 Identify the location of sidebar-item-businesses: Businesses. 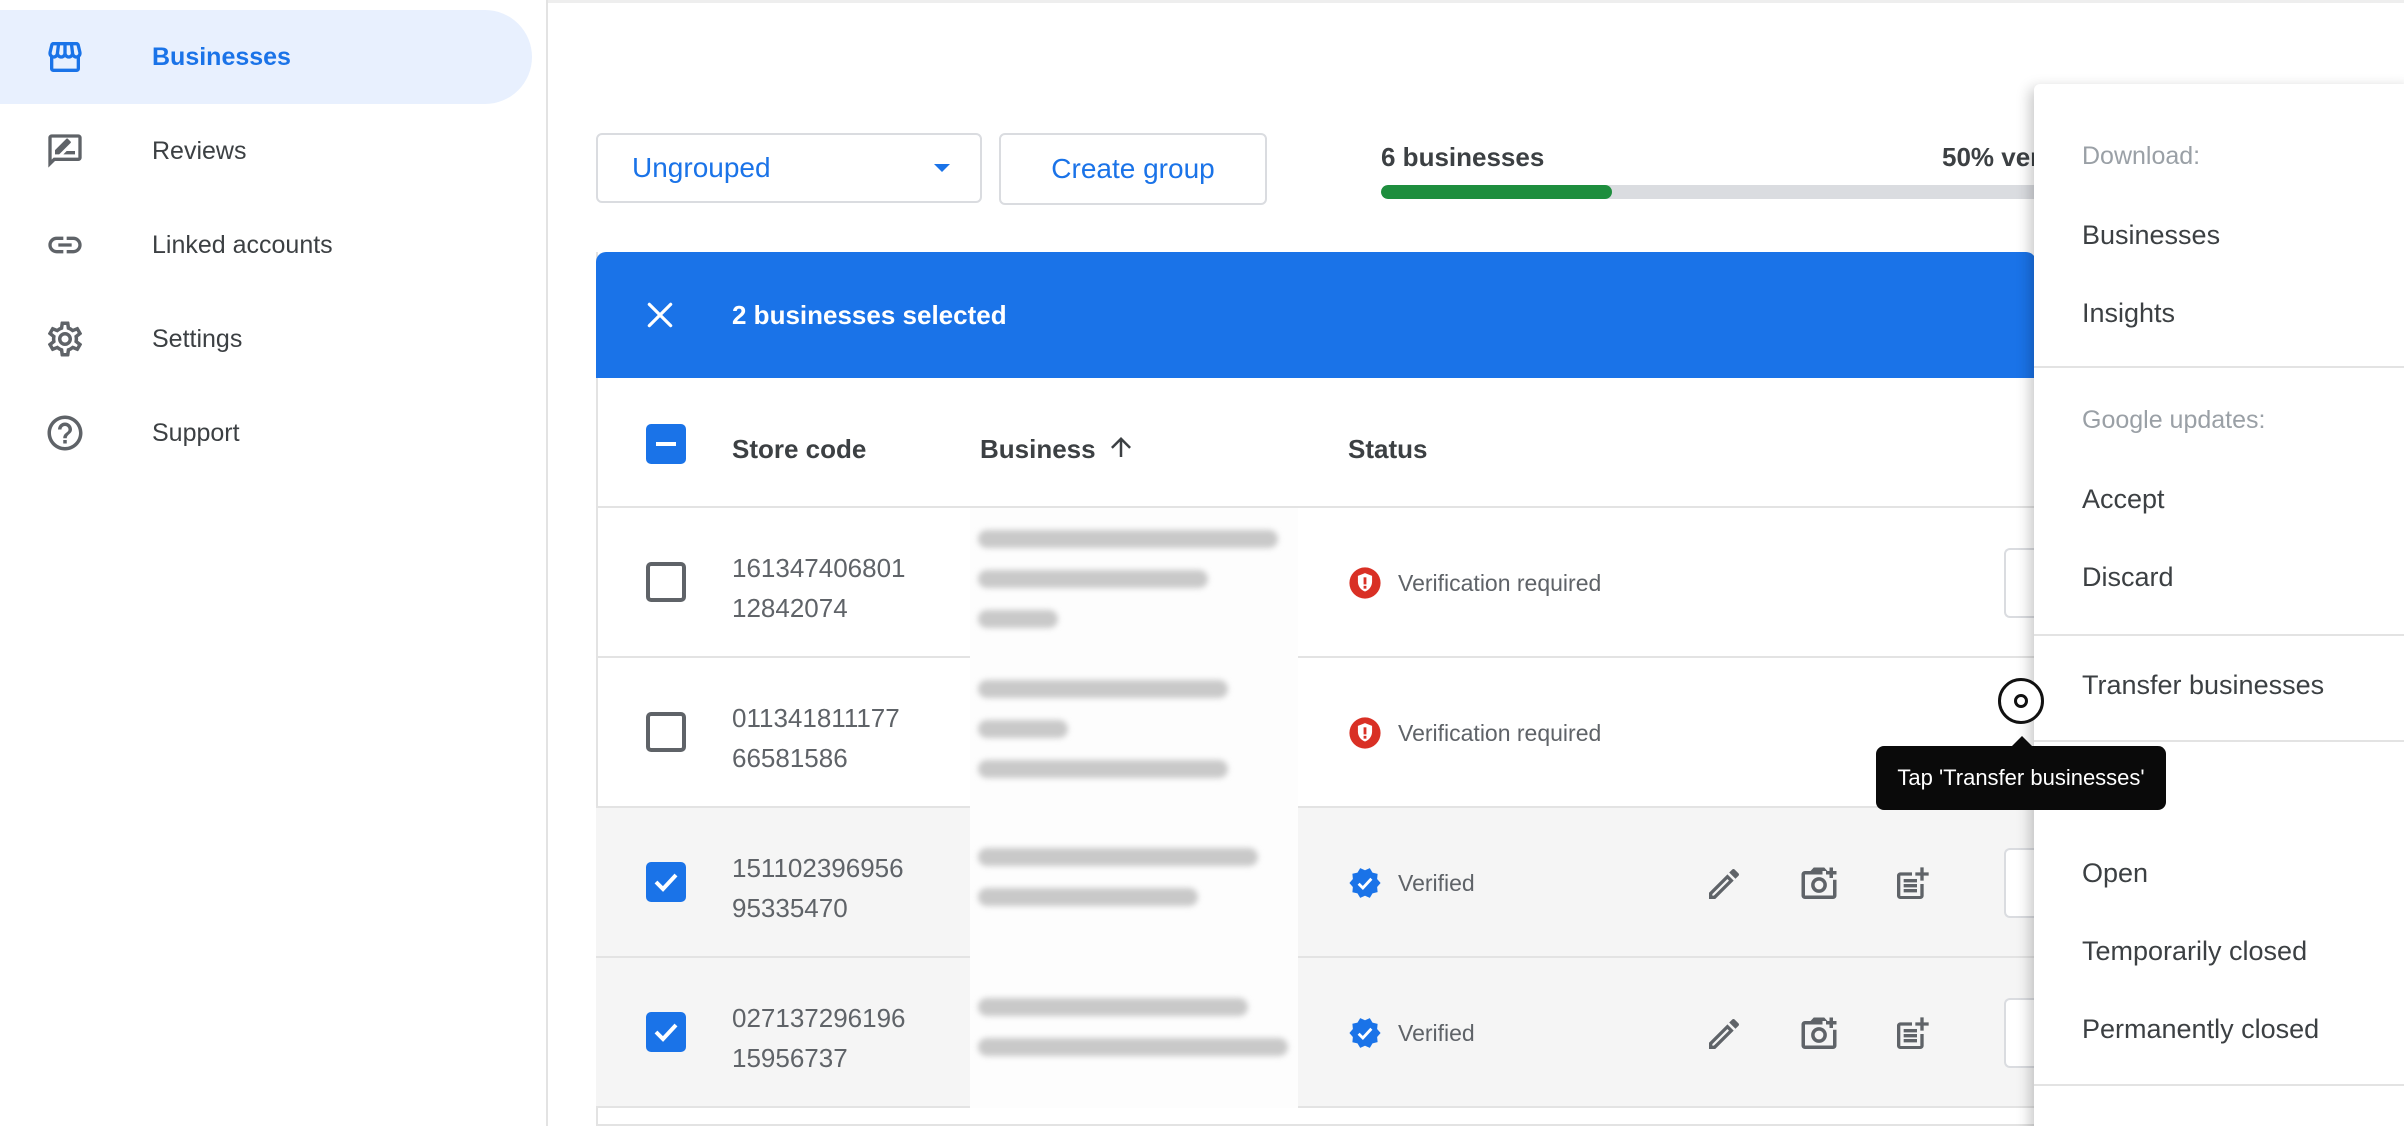
(266, 57).